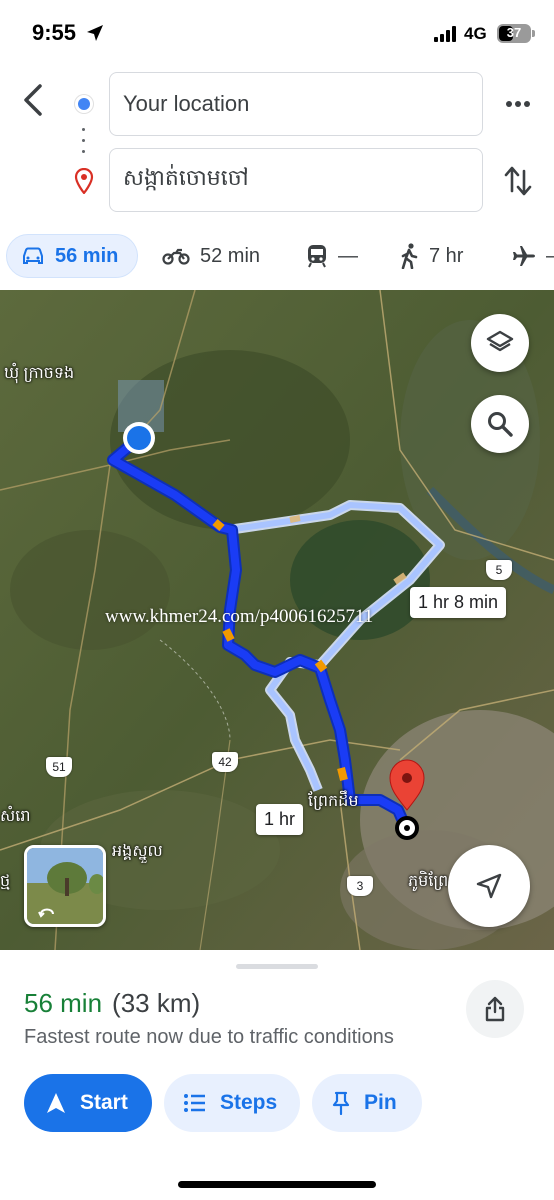  I want to click on map-label-angkor-snuol: អង្គស្នួល, so click(137, 851).